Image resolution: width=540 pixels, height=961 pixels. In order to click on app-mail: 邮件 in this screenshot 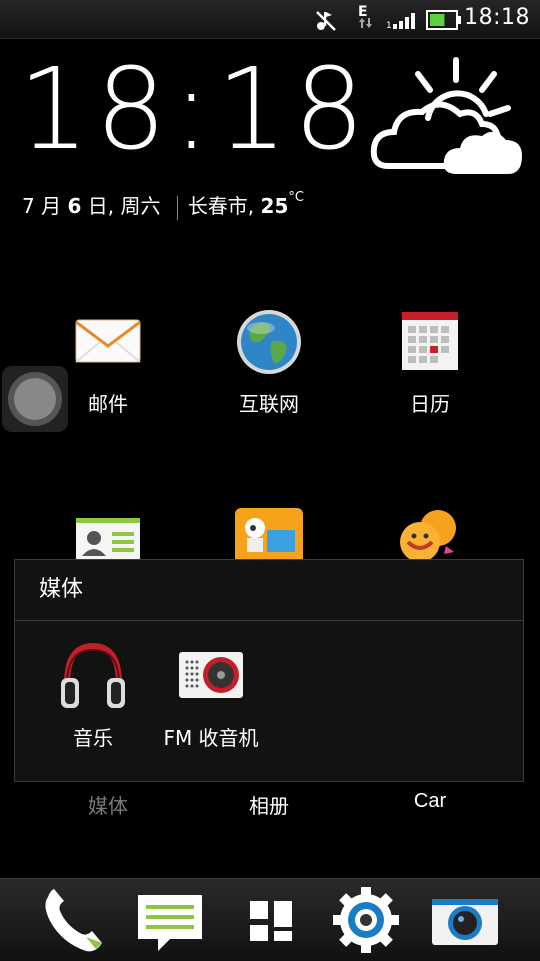, I will do `click(108, 361)`.